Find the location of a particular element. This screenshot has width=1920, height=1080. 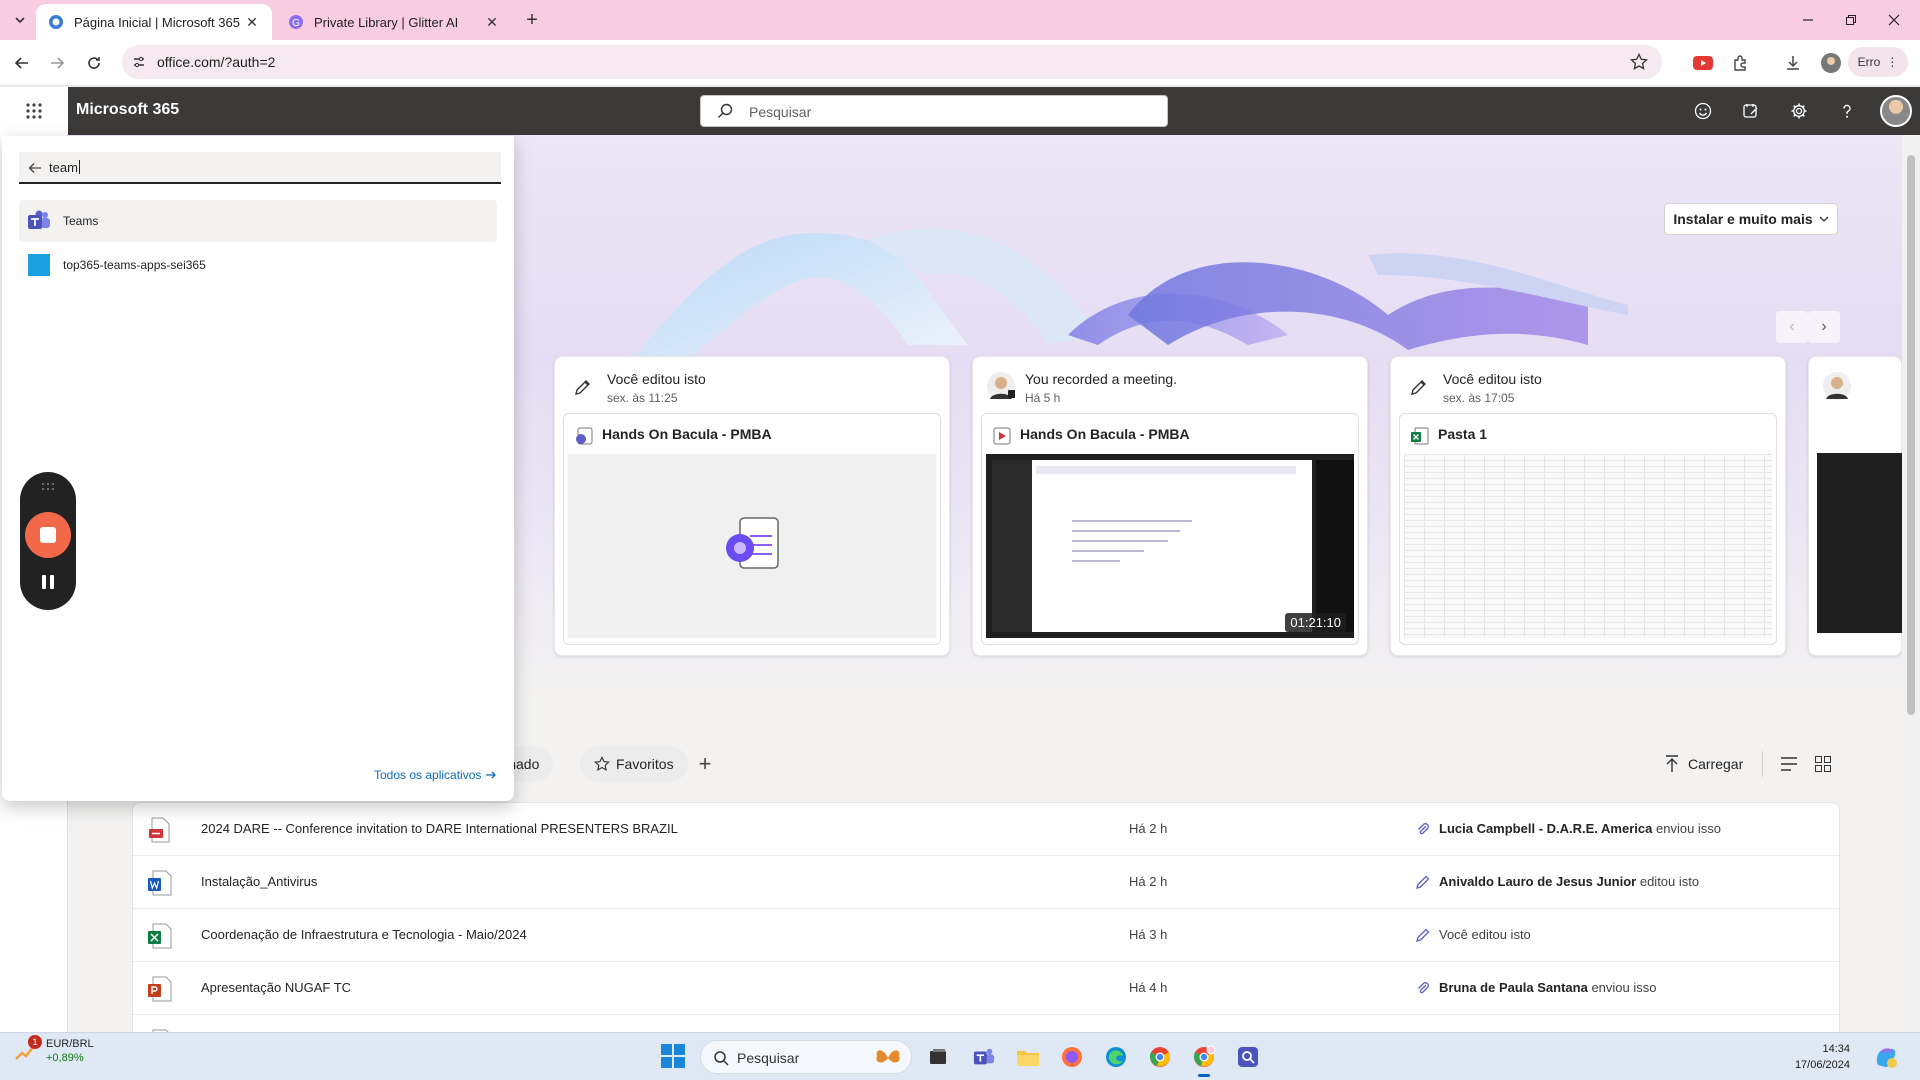

pdf-file-icon is located at coordinates (159, 830).